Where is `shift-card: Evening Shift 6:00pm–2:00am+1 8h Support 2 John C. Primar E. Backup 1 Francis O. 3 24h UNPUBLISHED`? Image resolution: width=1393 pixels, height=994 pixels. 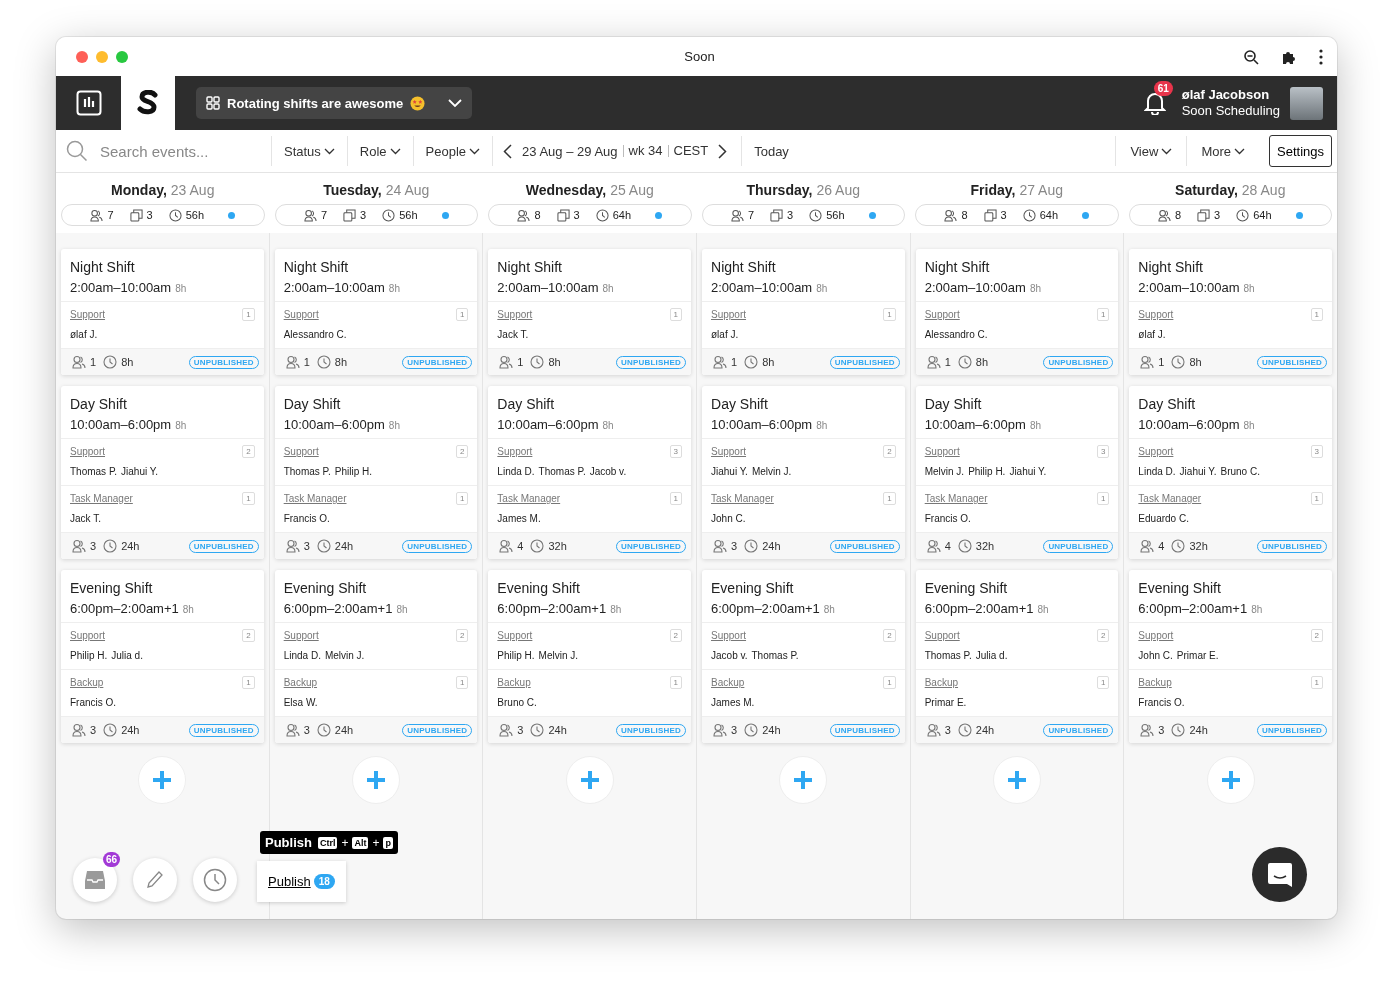 shift-card: Evening Shift 6:00pm–2:00am+1 8h Support 2 John C. Primar E. Backup 1 Francis O. 3 24h UNPUBLISHED is located at coordinates (1231, 656).